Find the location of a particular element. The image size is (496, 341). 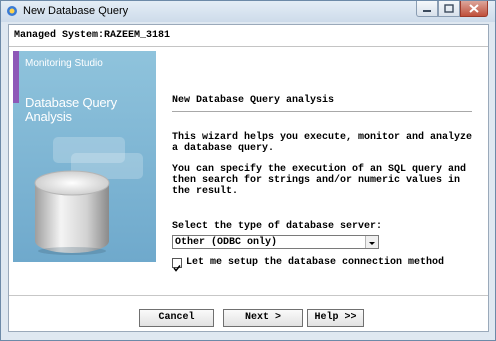

detail-line: the result. is located at coordinates (205, 191).